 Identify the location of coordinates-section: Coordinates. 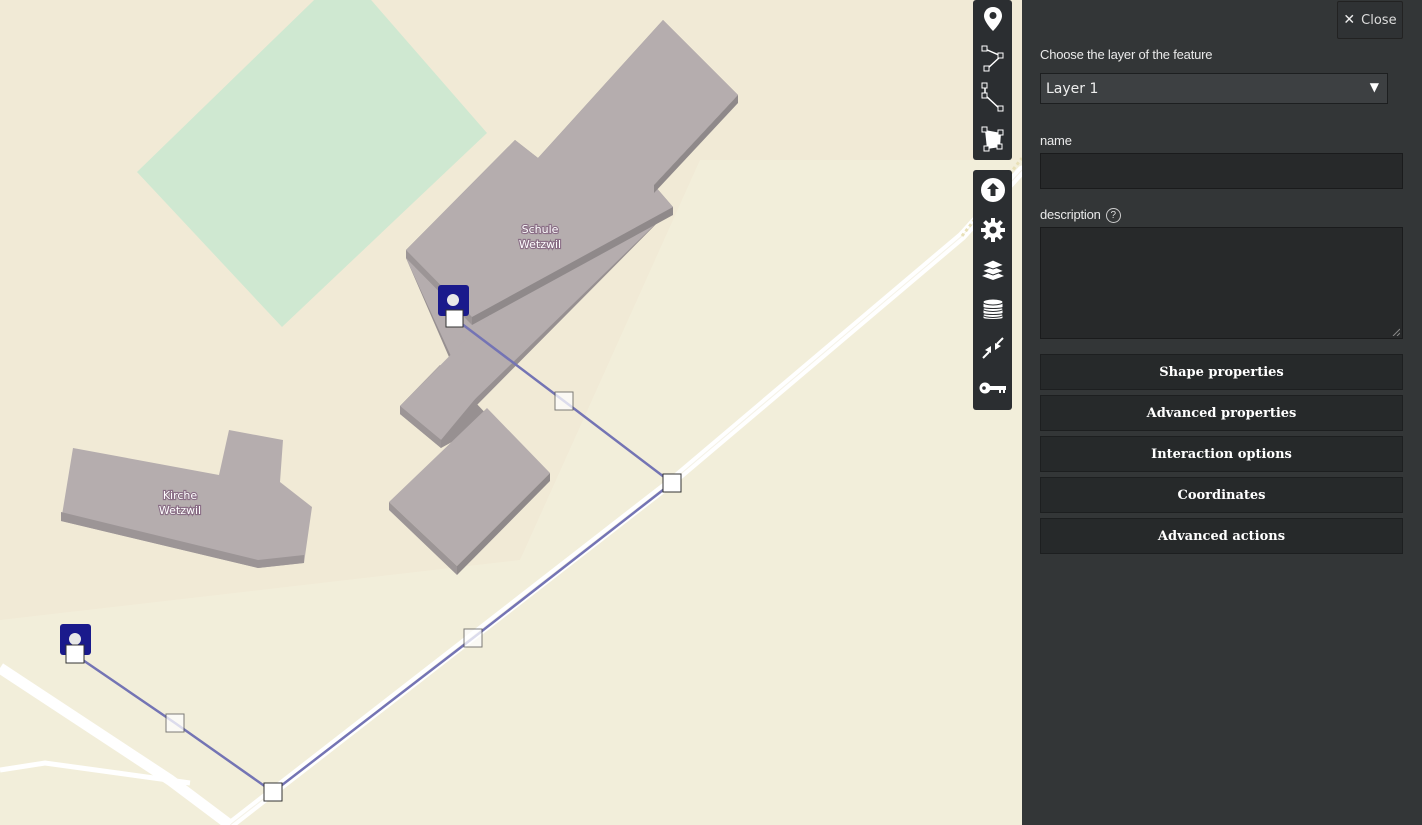
(1221, 495).